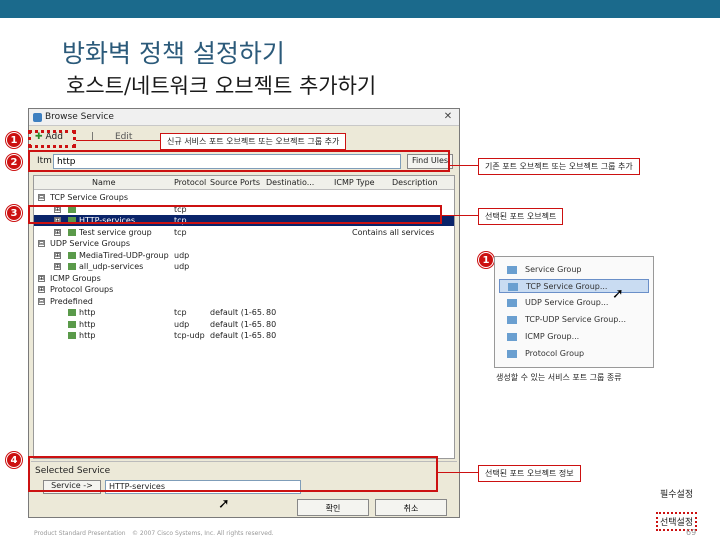 This screenshot has height=540, width=720. What do you see at coordinates (80, 533) in the screenshot?
I see `footer-left: Product Standard Presentation` at bounding box center [80, 533].